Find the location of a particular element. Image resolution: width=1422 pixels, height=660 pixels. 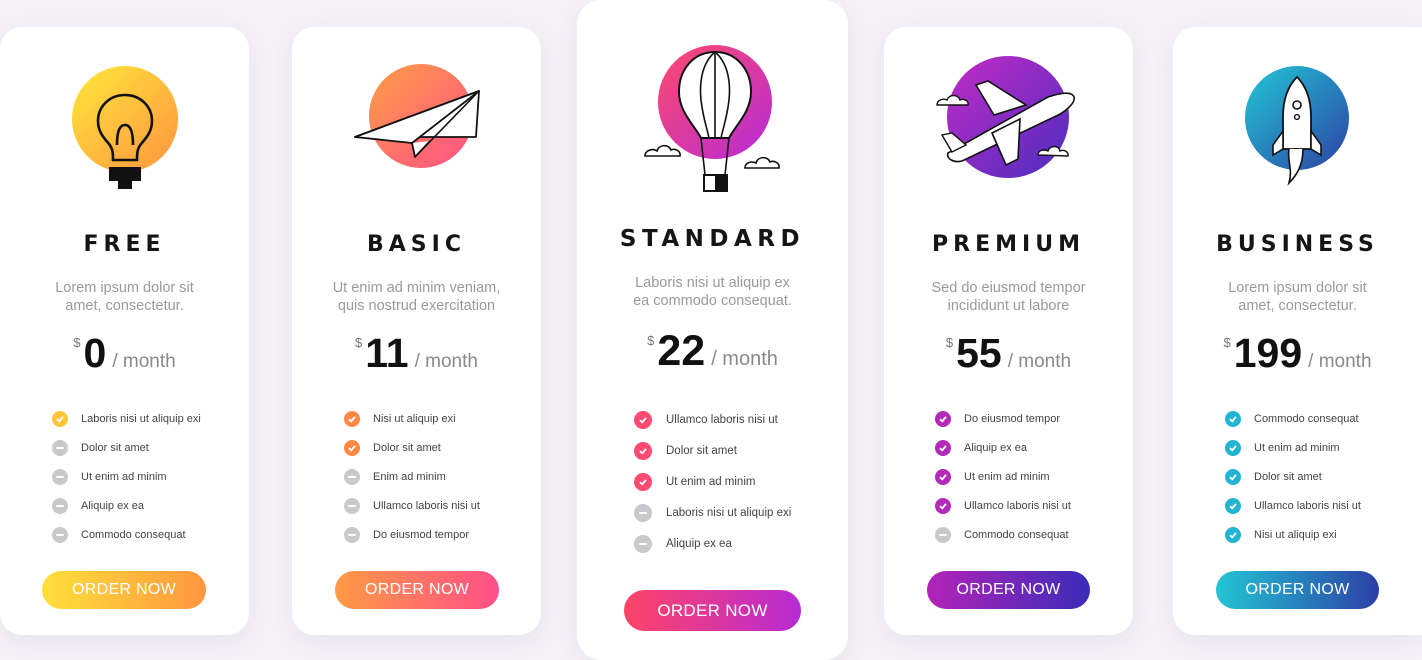

plan-price: $22/ month is located at coordinates (712, 351).